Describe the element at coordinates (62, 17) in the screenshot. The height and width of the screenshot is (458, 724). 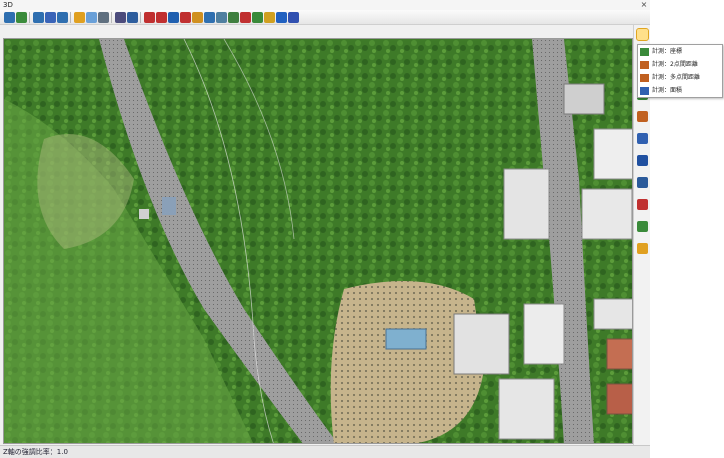
I see `zoom-window-icon` at that location.